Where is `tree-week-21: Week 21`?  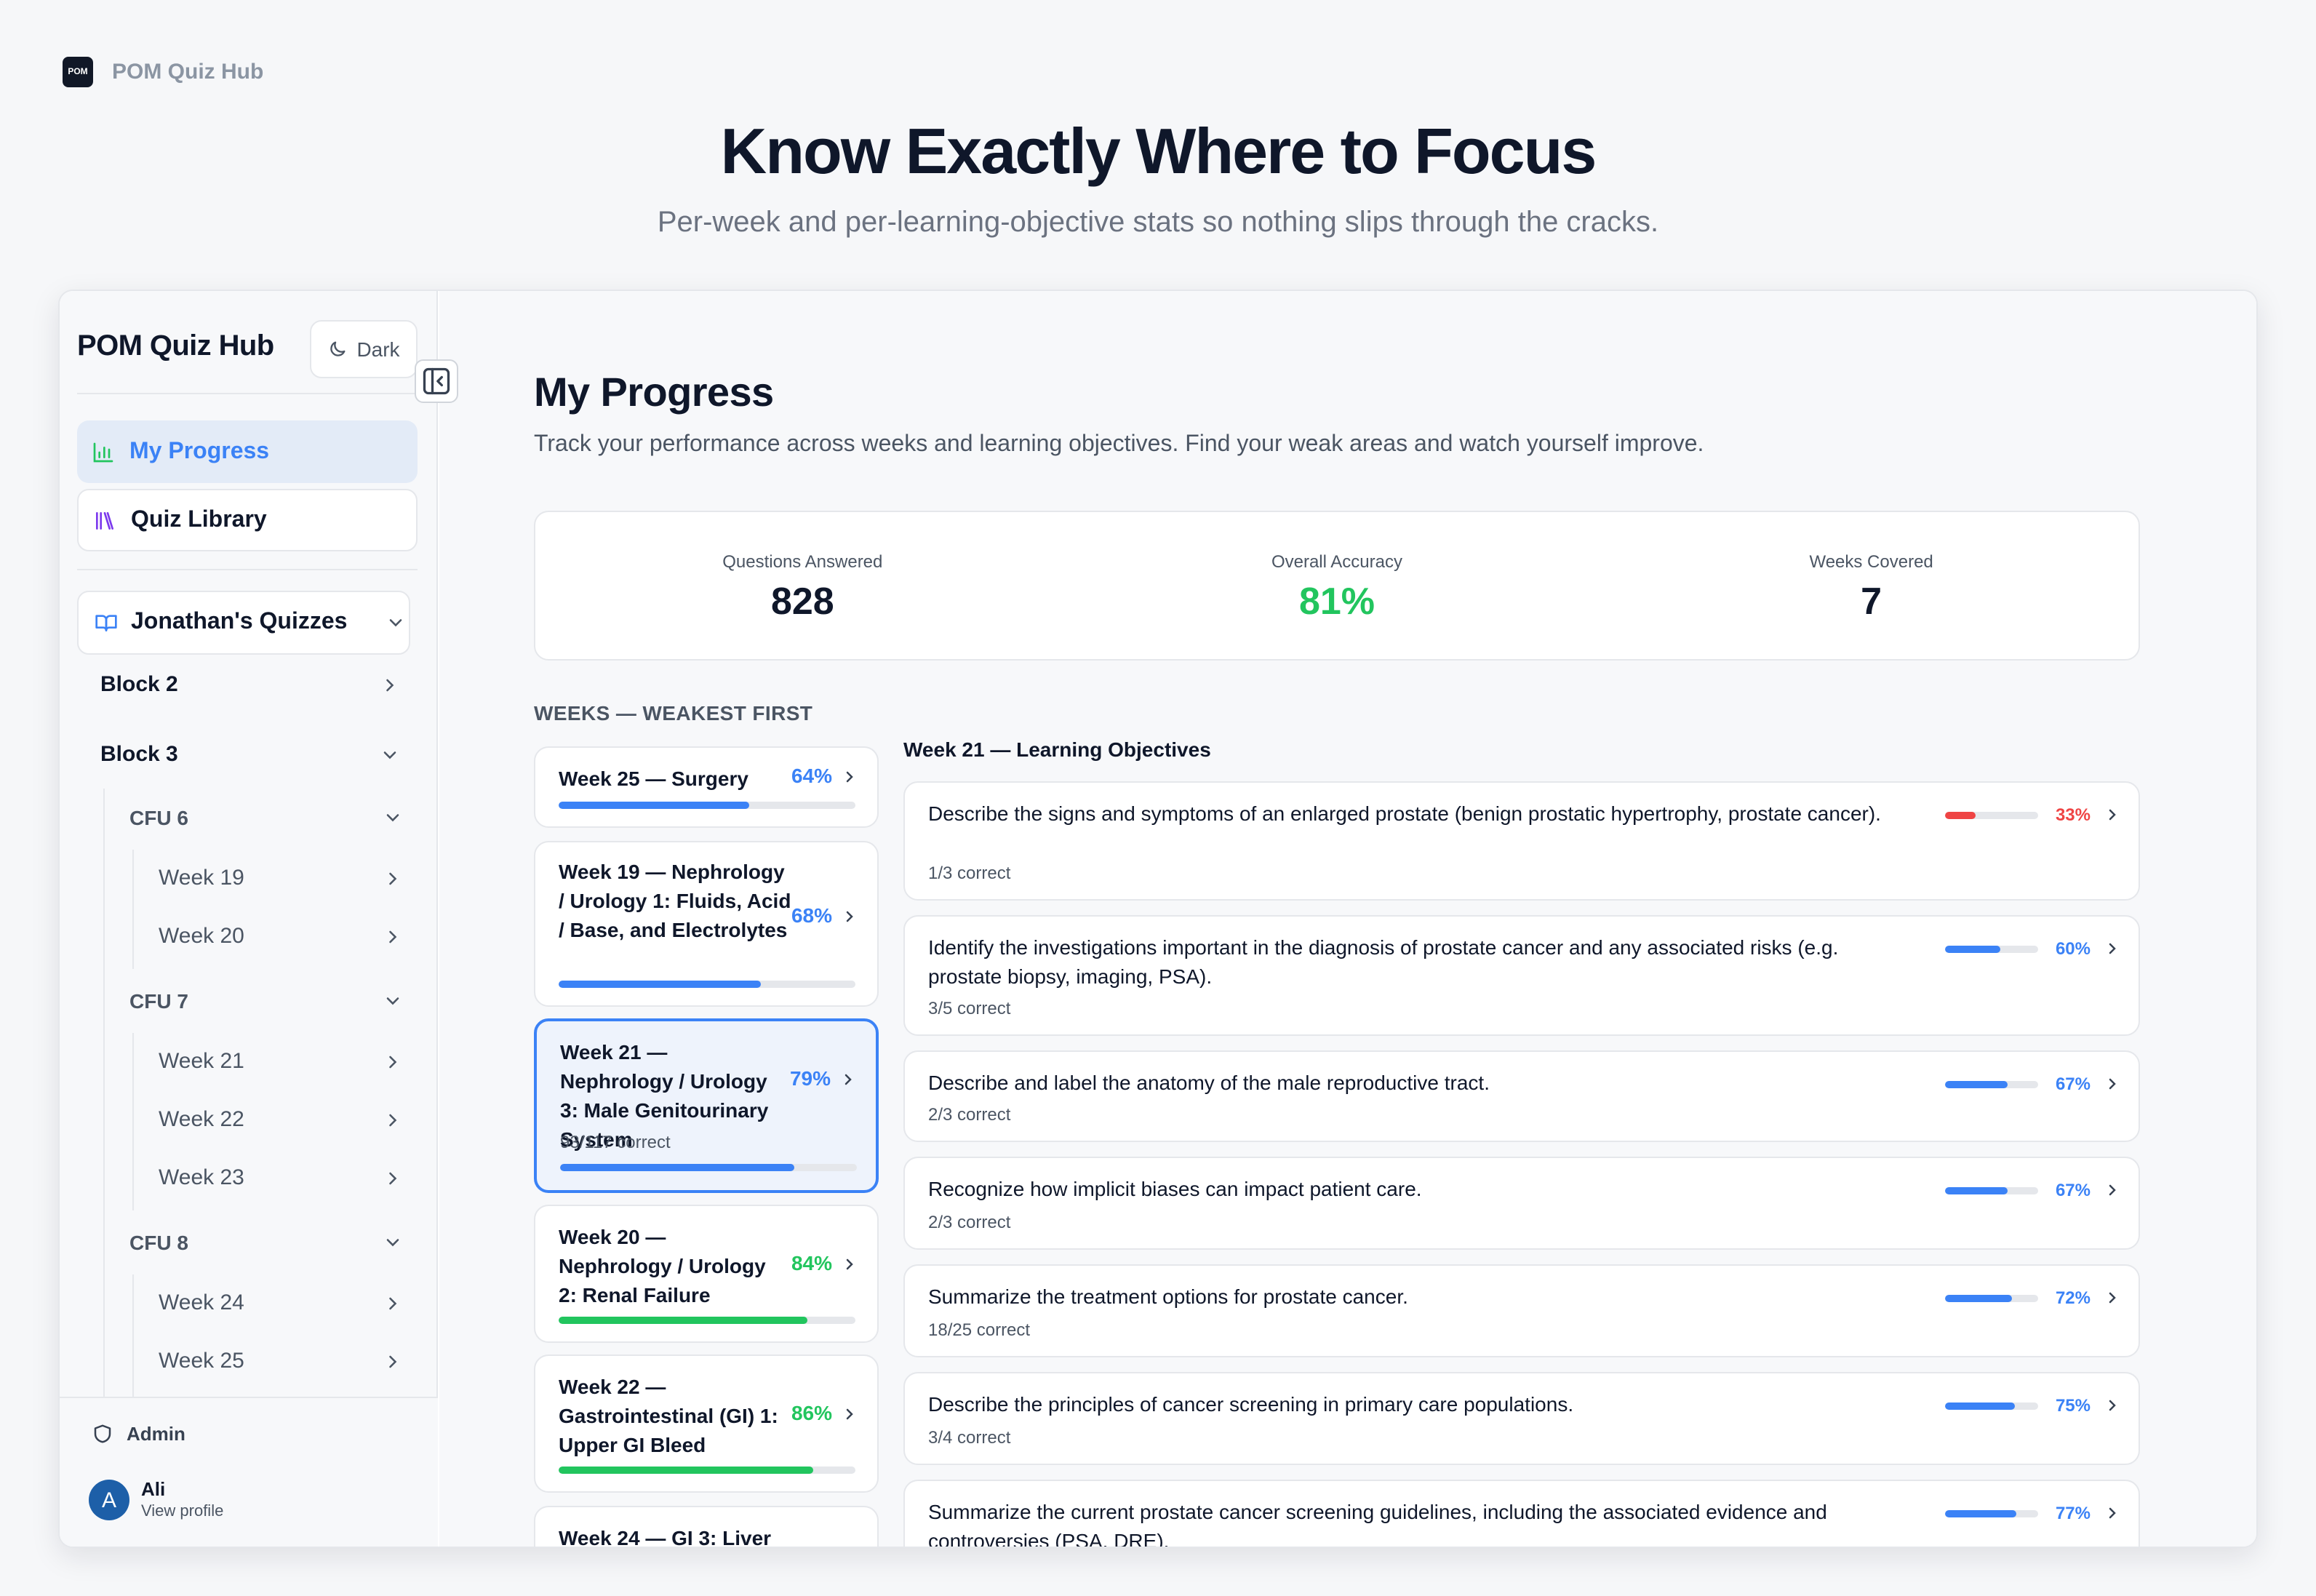
tree-week-21: Week 21 is located at coordinates (281, 1061).